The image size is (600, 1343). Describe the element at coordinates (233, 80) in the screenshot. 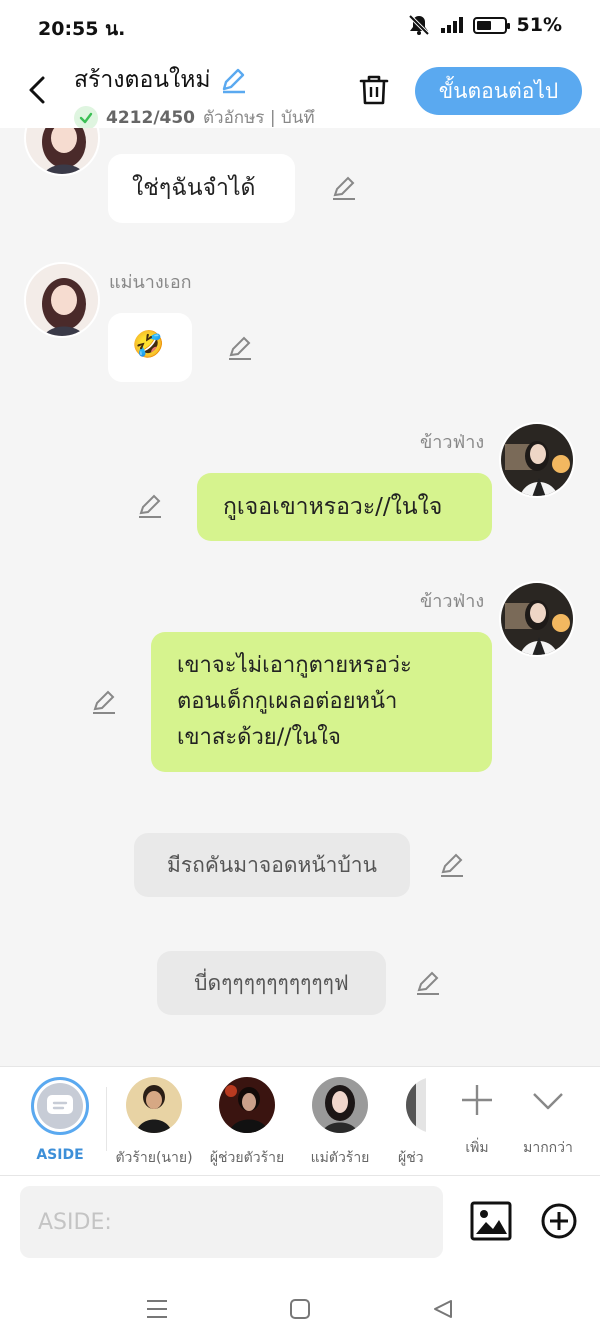

I see `pencil-icon` at that location.